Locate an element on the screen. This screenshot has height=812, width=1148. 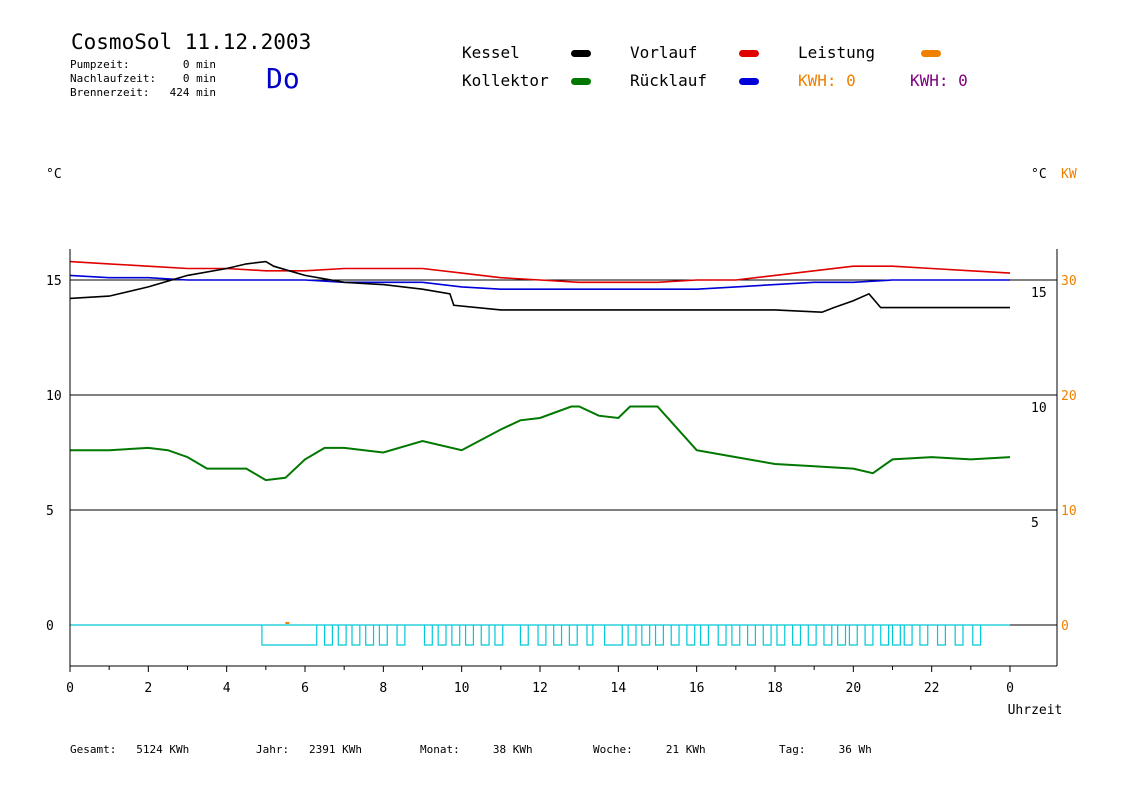
y-right-inner-tick-label: 5 is located at coordinates (1035, 523).